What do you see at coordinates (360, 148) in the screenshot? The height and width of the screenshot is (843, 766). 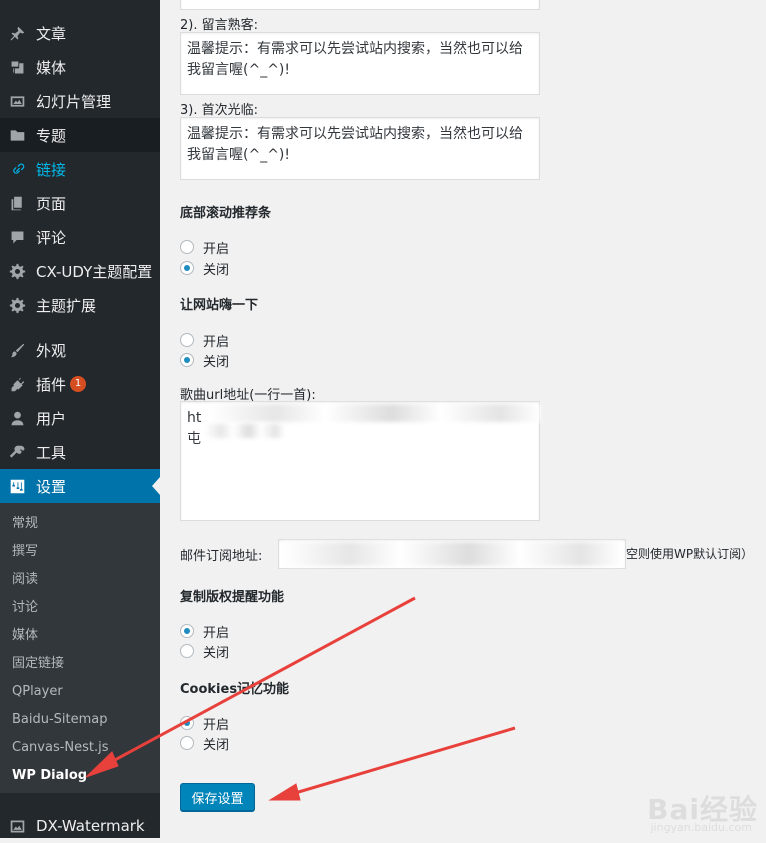 I see `greeting3-textarea: 温馨提示：有需求可以先尝试站内搜索，当然也可以给我留言喔(^_^)!` at bounding box center [360, 148].